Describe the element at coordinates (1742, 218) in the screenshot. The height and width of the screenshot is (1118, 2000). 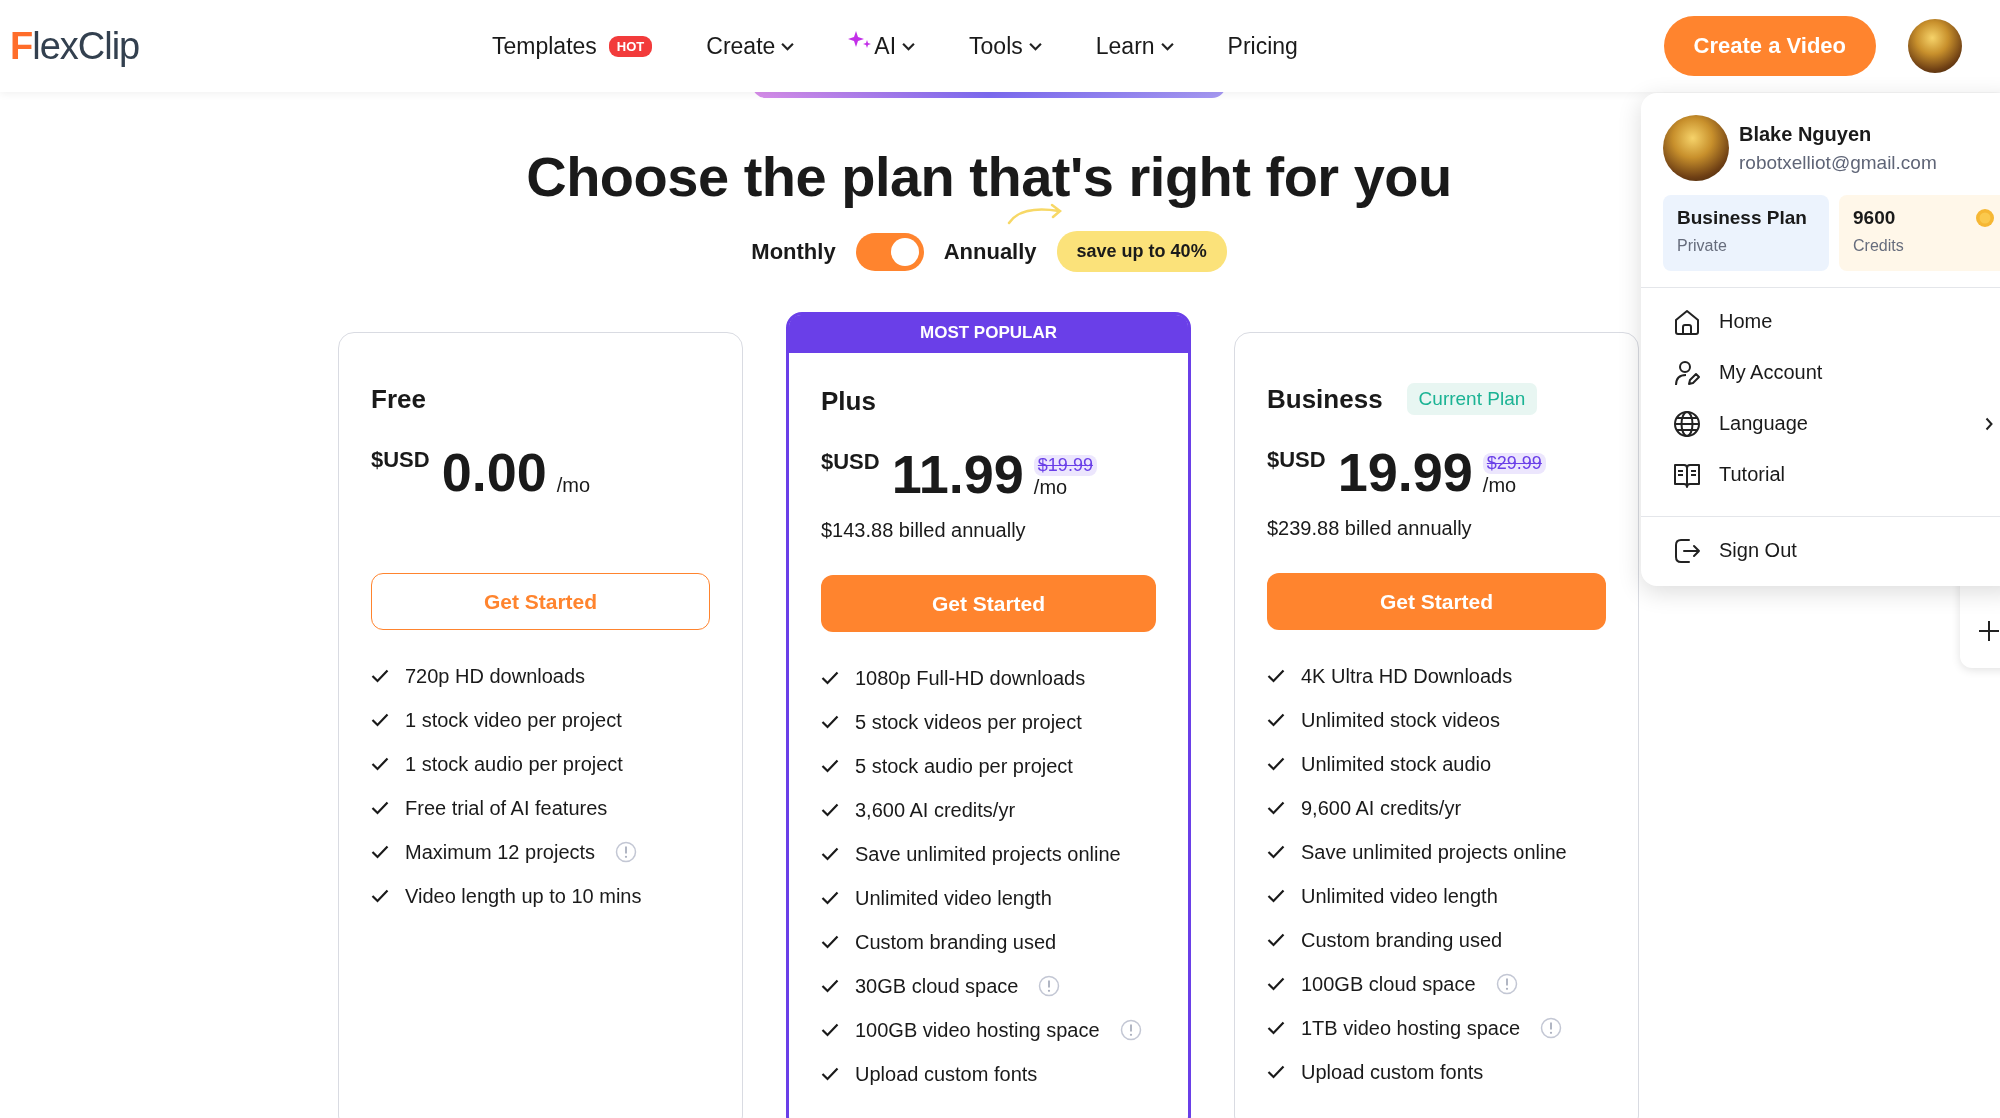
I see `plan-title: Business Plan` at that location.